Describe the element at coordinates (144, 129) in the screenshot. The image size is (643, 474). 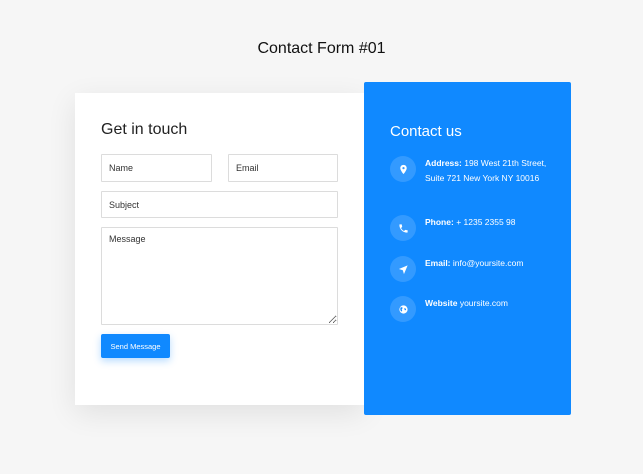
I see `form-heading: Get in touch` at that location.